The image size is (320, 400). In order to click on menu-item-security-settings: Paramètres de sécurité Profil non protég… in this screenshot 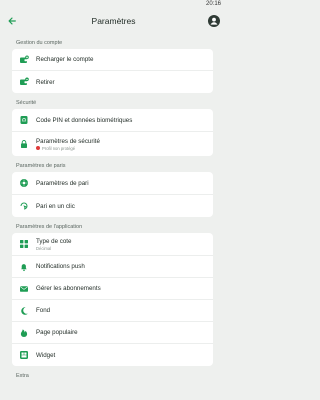, I will do `click(112, 144)`.